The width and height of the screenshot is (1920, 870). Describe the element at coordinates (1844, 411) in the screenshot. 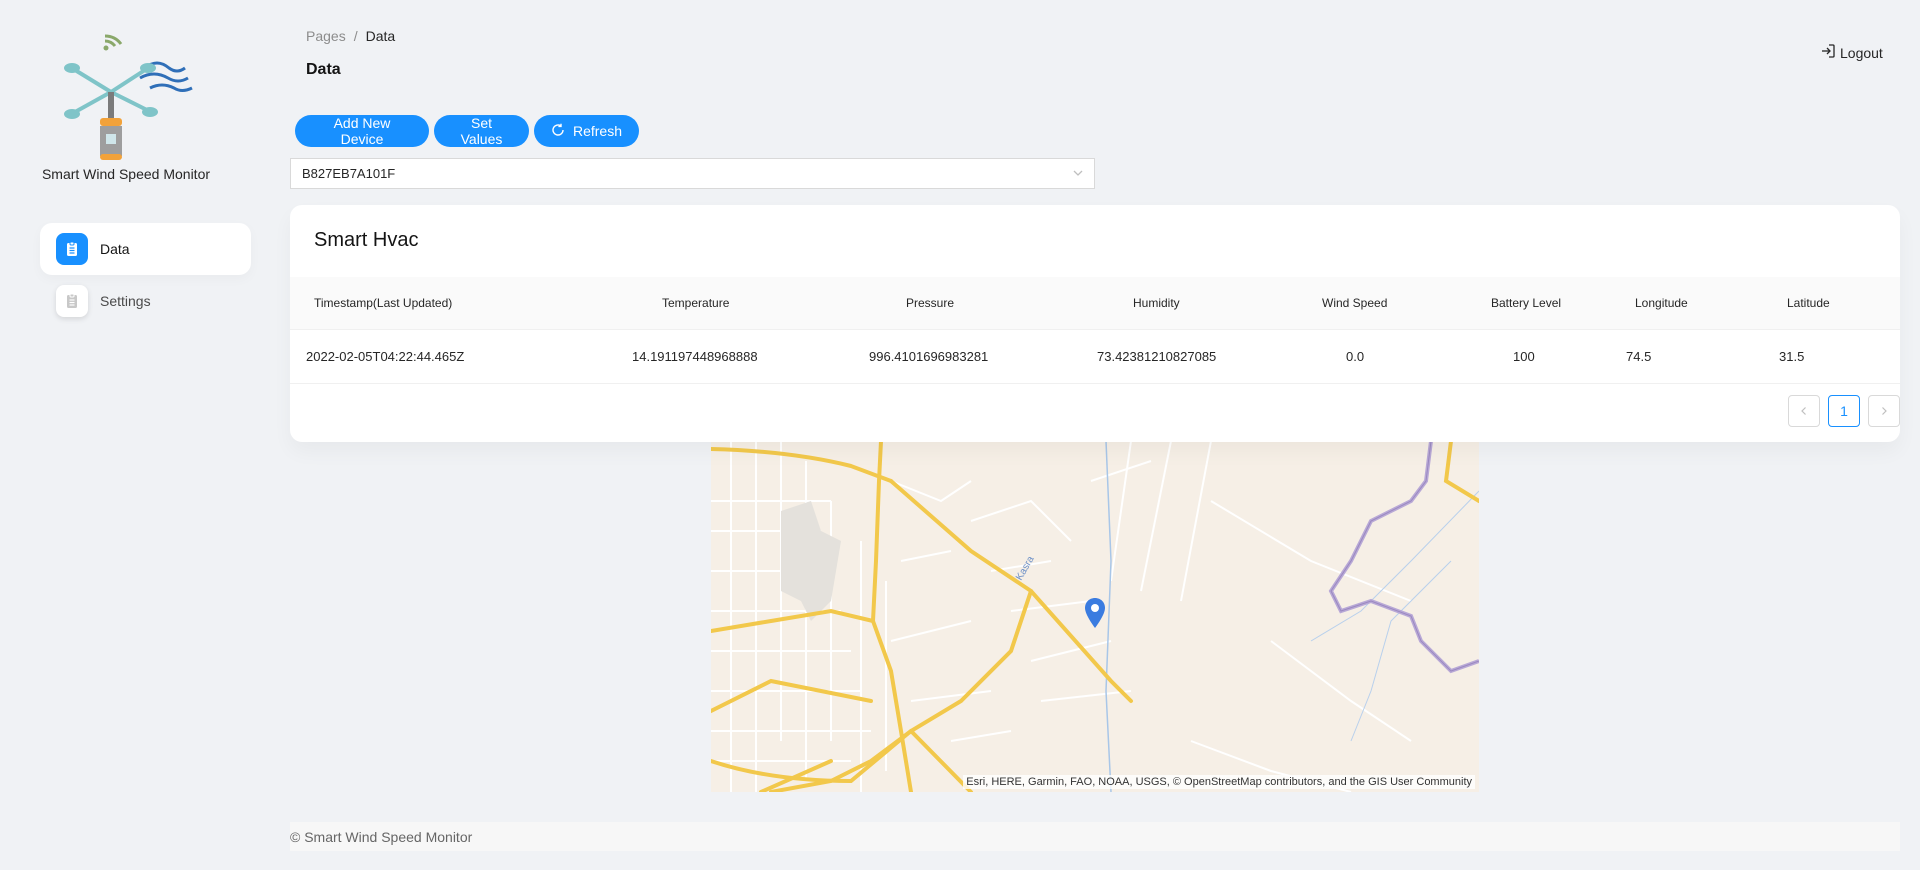

I see `pagination-page-button: 1` at that location.